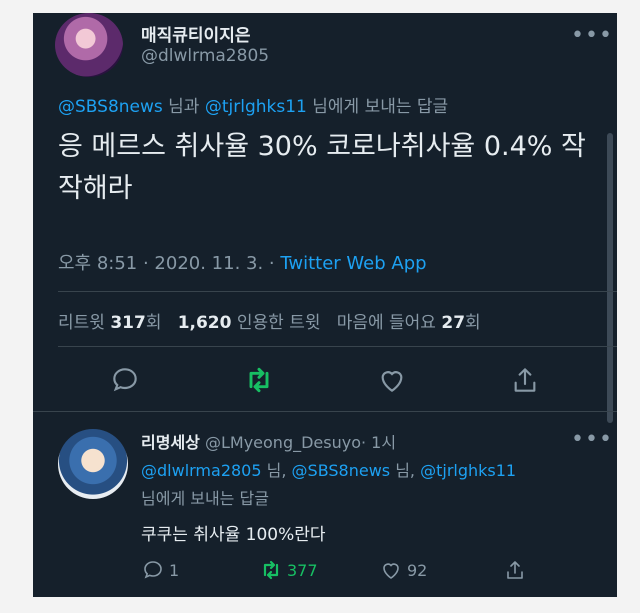 This screenshot has height=613, width=640. Describe the element at coordinates (170, 442) in the screenshot. I see `display-name: 리명세상` at that location.